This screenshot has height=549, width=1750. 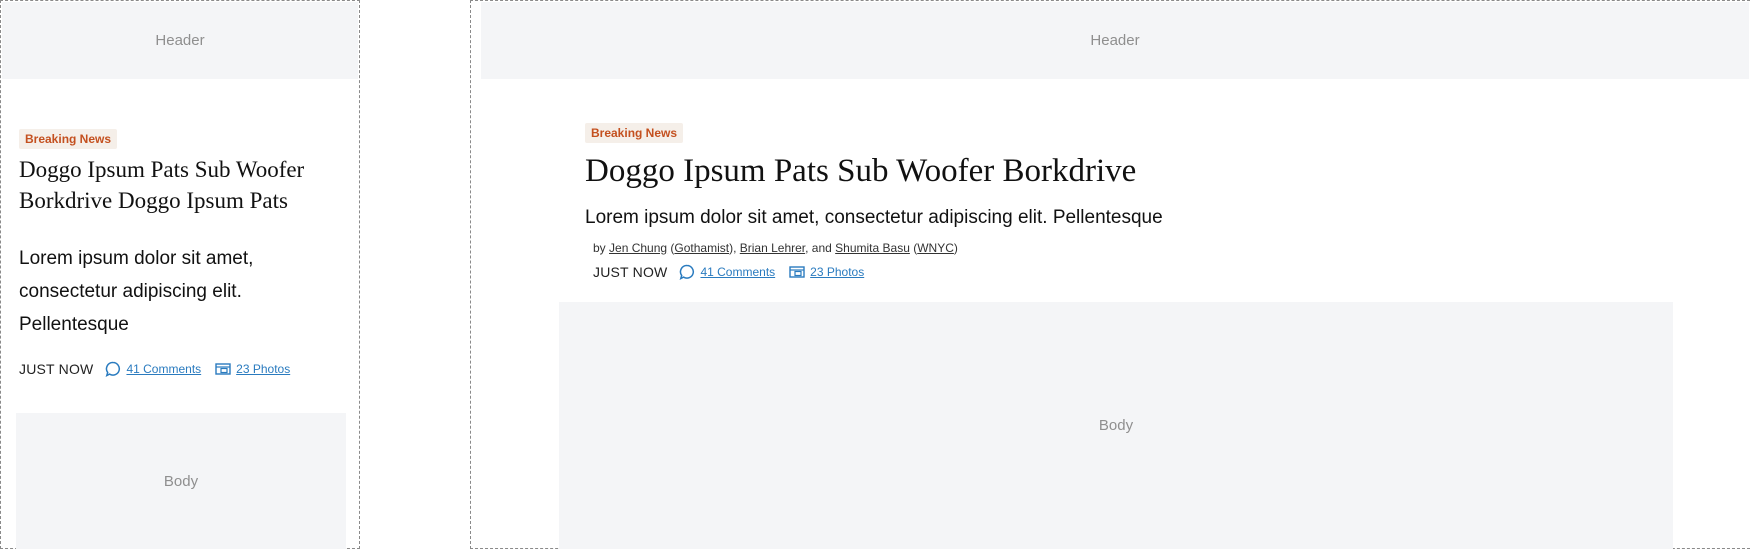 What do you see at coordinates (861, 171) in the screenshot?
I see `article-headline: Doggo Ipsum Pats Sub Woofer Borkdrive` at bounding box center [861, 171].